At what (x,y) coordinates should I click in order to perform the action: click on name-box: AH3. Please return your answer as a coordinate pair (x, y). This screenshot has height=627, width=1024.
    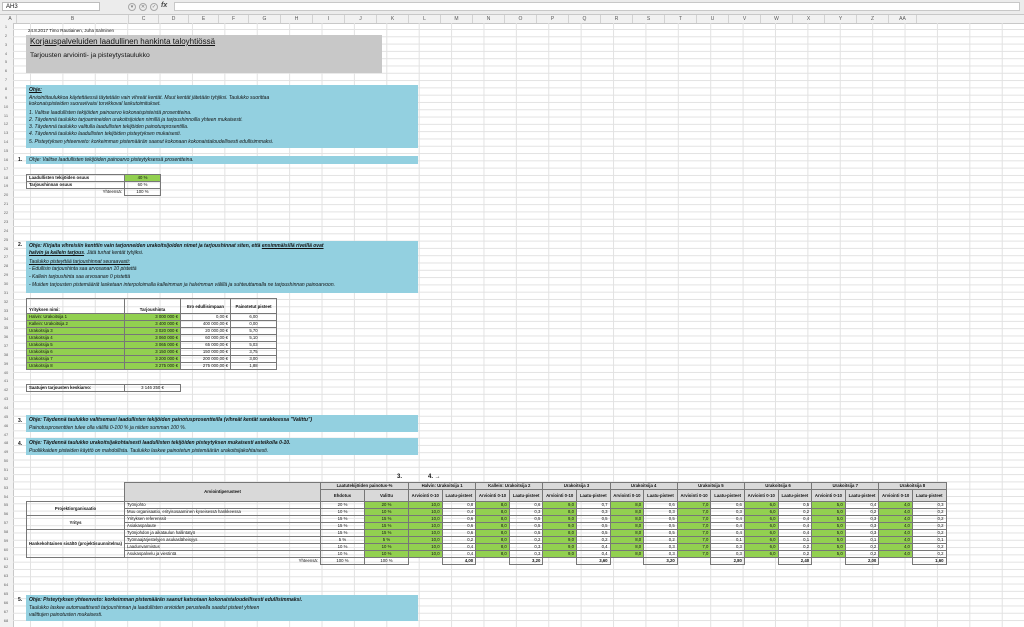
    Looking at the image, I should click on (51, 6).